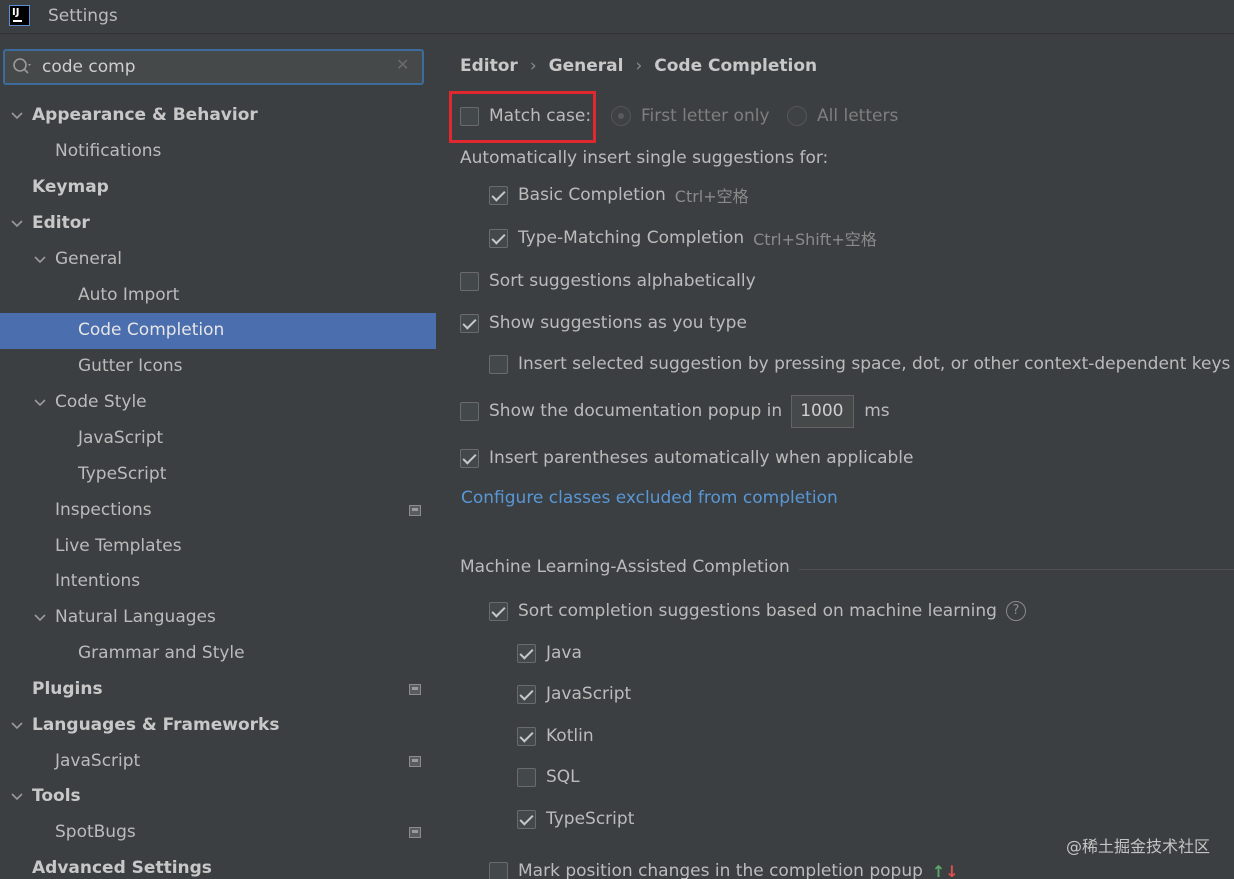 The image size is (1234, 879). What do you see at coordinates (586, 66) in the screenshot?
I see `breadcrumb-general: General` at bounding box center [586, 66].